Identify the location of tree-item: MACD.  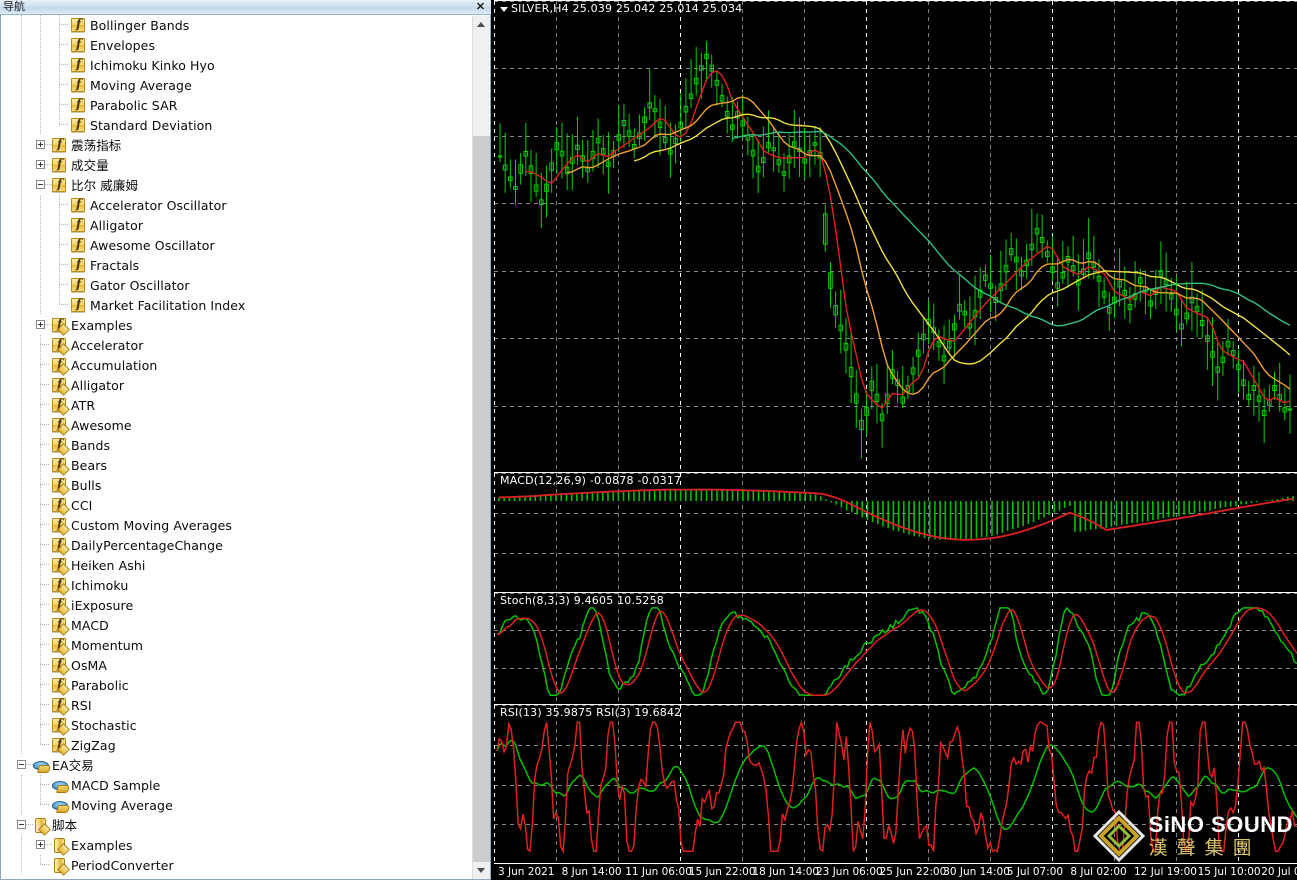
(236, 625).